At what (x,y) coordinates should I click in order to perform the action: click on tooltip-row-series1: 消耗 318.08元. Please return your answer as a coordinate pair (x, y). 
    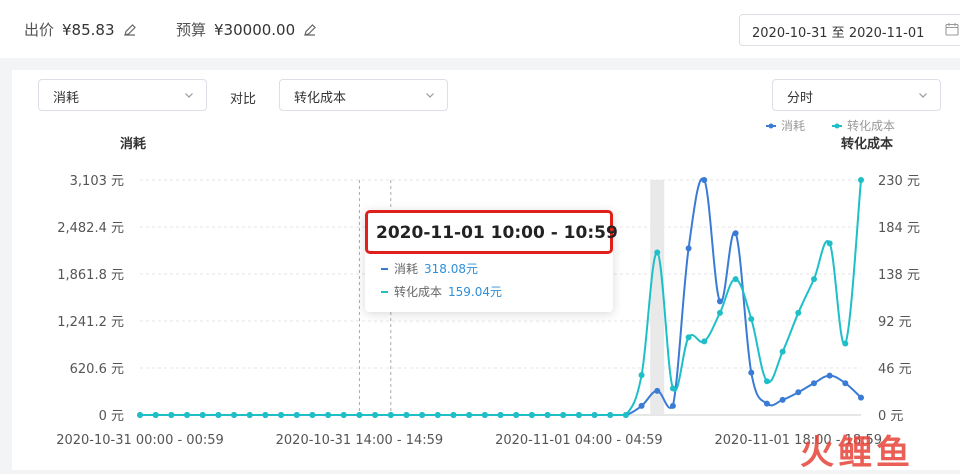
    Looking at the image, I should click on (429, 268).